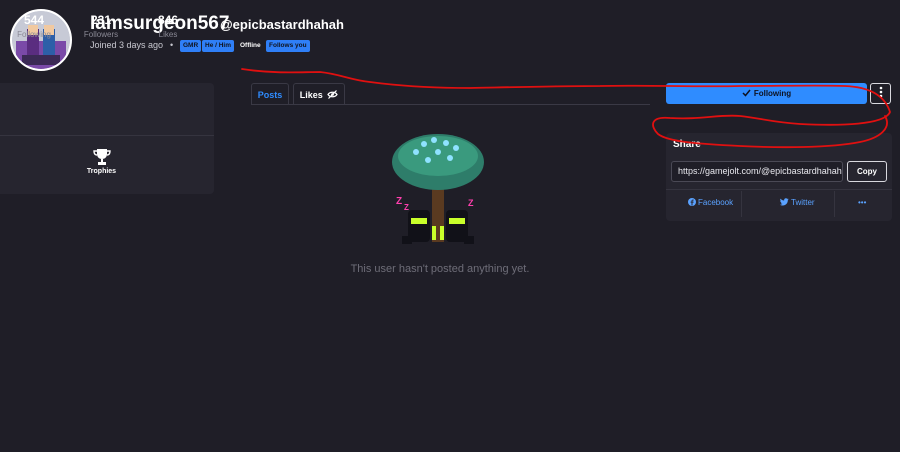 The height and width of the screenshot is (452, 900). I want to click on following-button: Following, so click(766, 93).